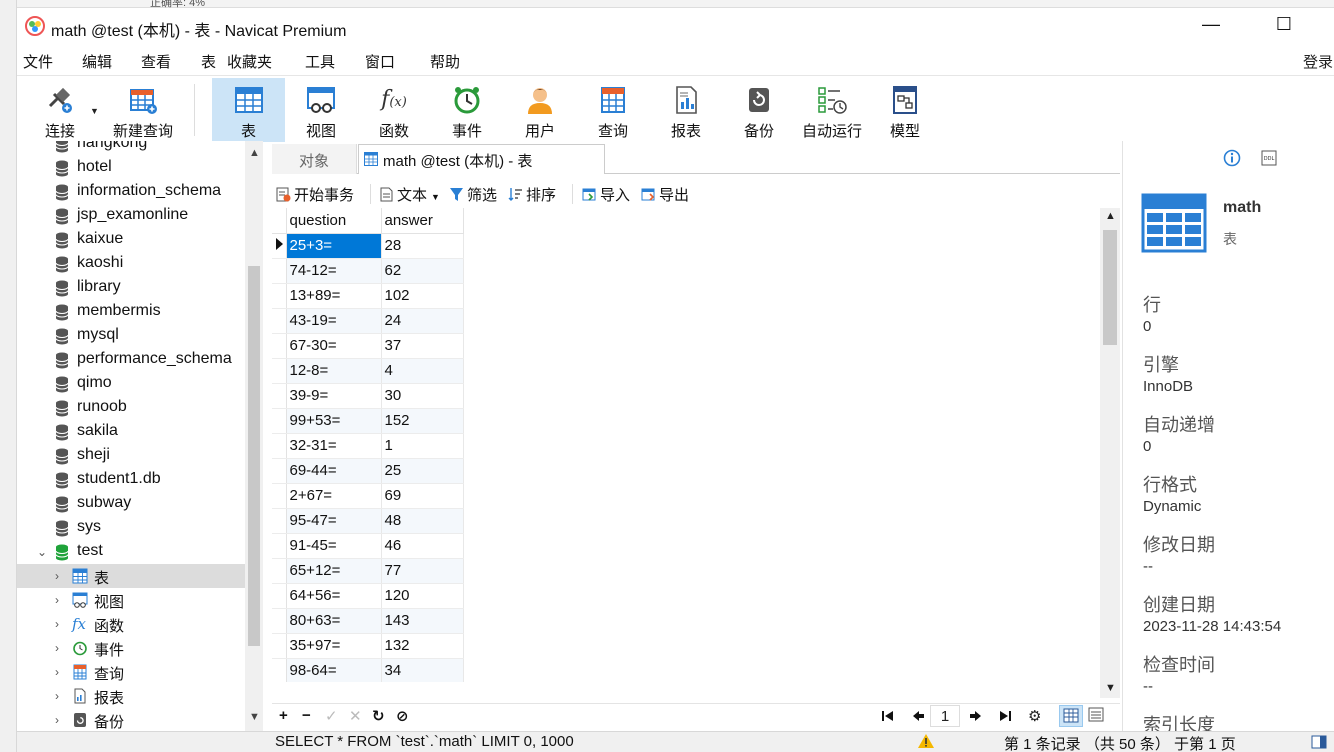 This screenshot has height=752, width=1334. What do you see at coordinates (131, 408) in the screenshot?
I see `tree-database-item: runoob` at bounding box center [131, 408].